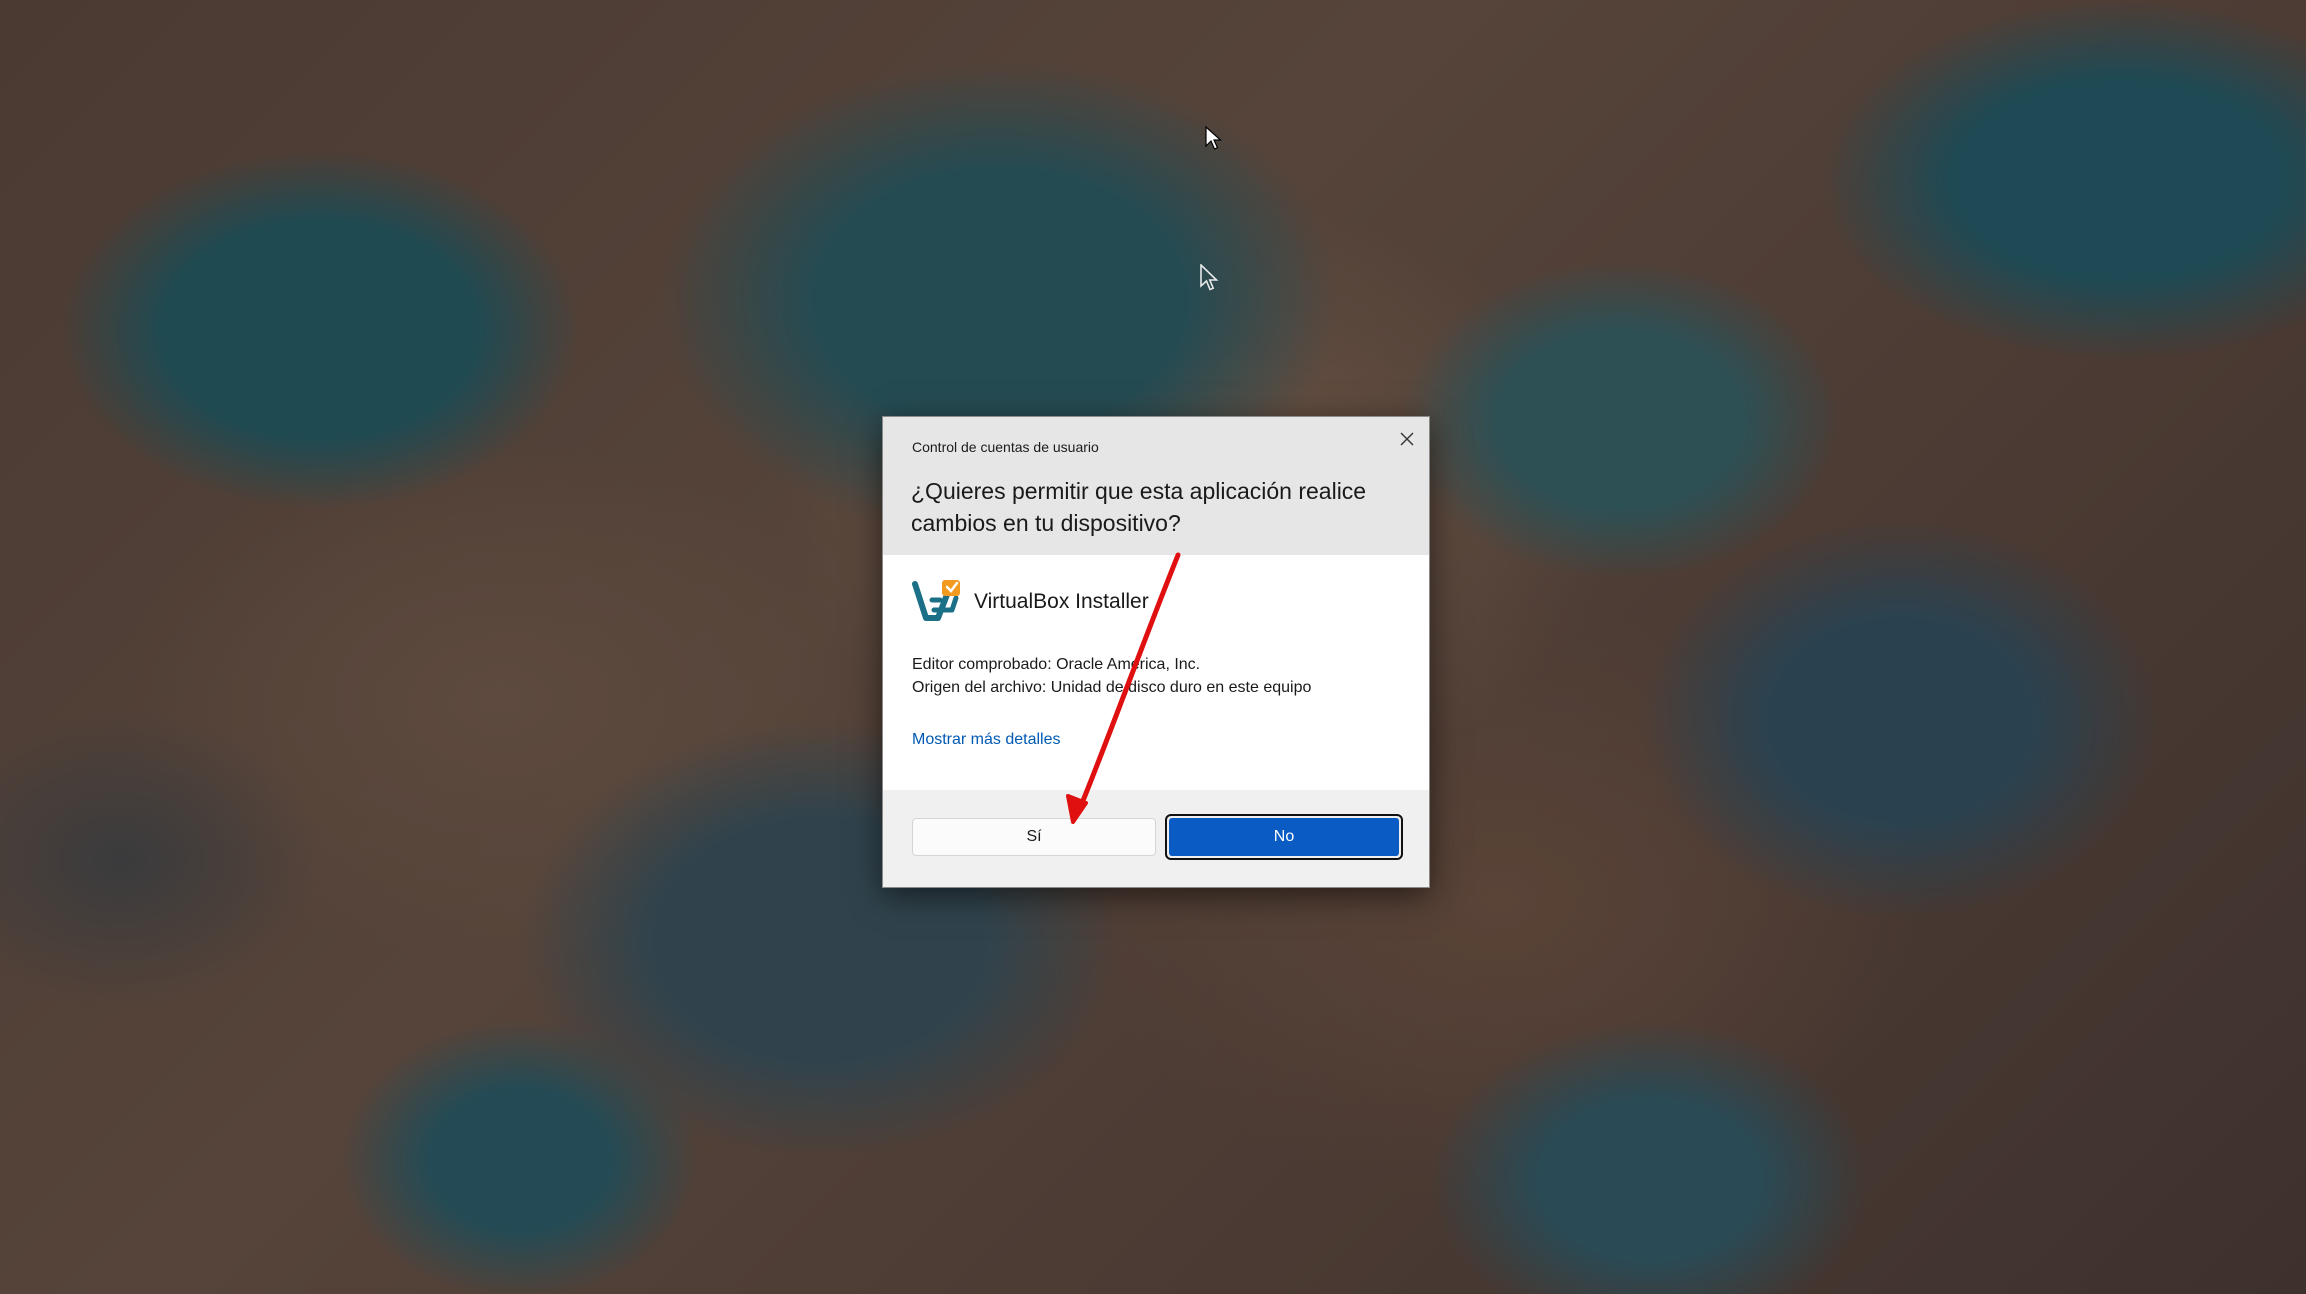 This screenshot has height=1294, width=2306. What do you see at coordinates (1005, 447) in the screenshot?
I see `dialog-caption: Control de cuentas de usuario` at bounding box center [1005, 447].